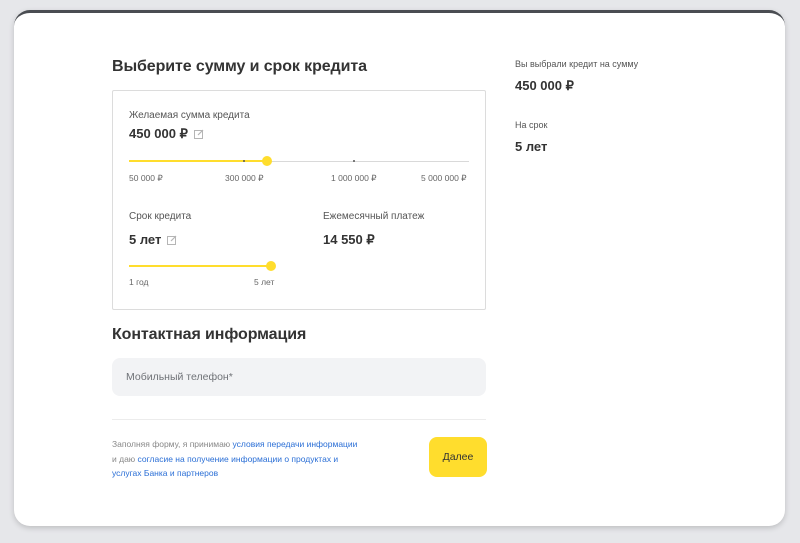 The width and height of the screenshot is (800, 543). What do you see at coordinates (158, 133) in the screenshot?
I see `amount-value: 450 000 ₽` at bounding box center [158, 133].